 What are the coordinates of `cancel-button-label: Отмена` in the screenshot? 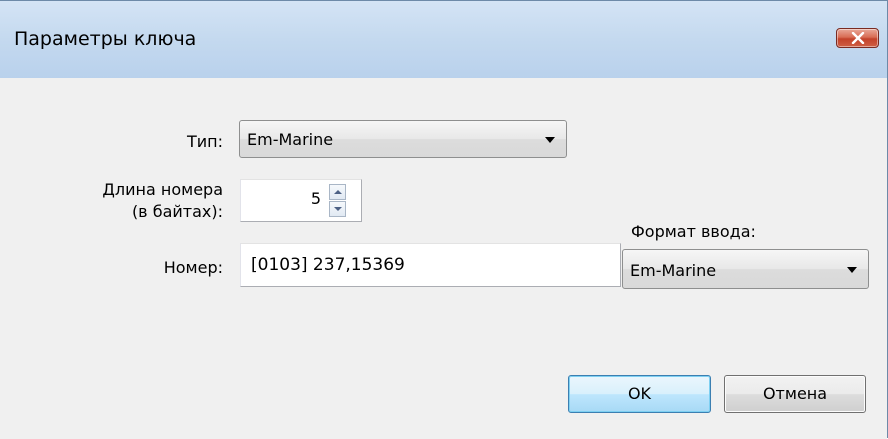 It's located at (795, 393).